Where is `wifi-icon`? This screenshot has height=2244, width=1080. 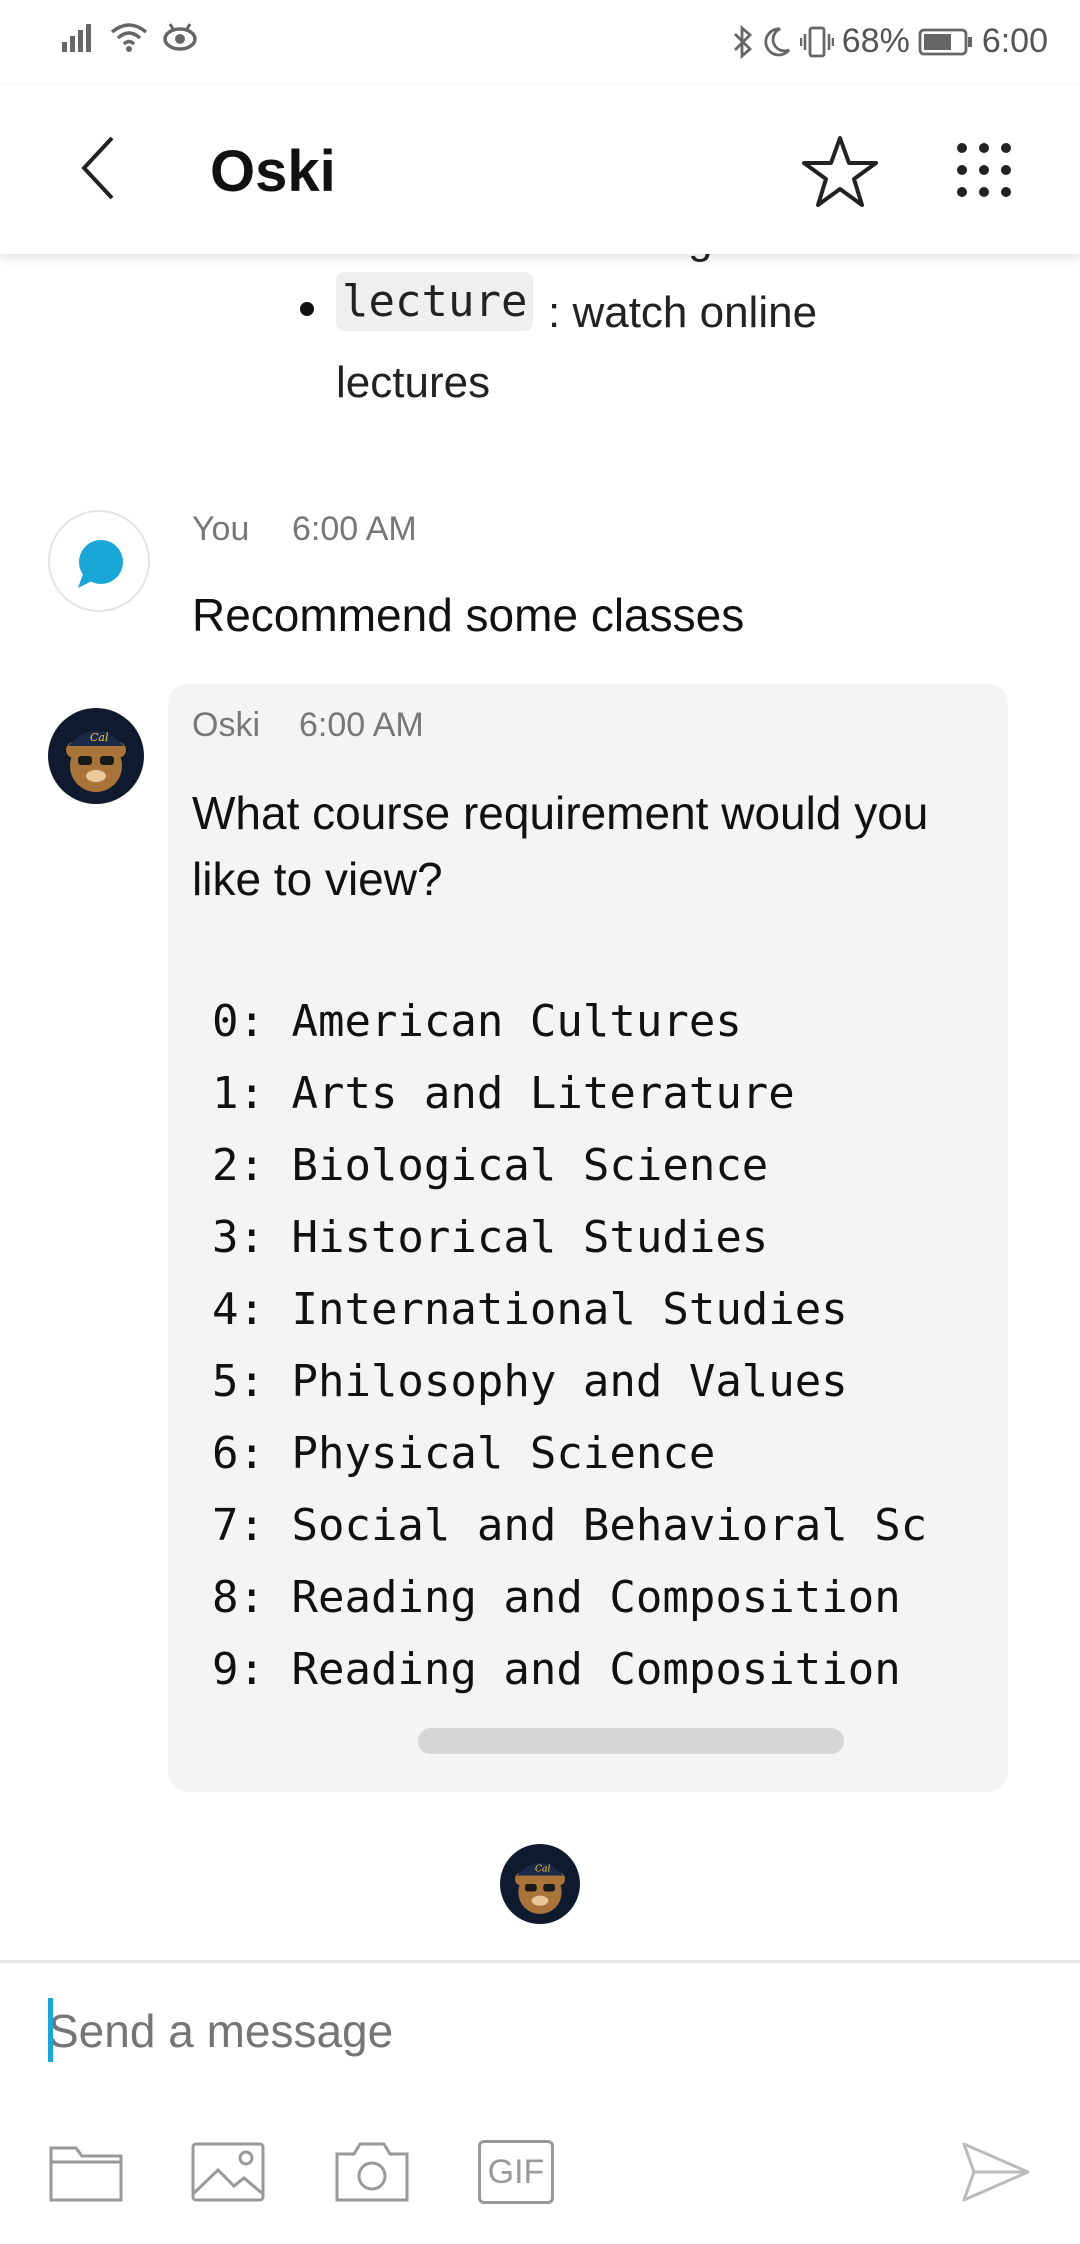 wifi-icon is located at coordinates (129, 37).